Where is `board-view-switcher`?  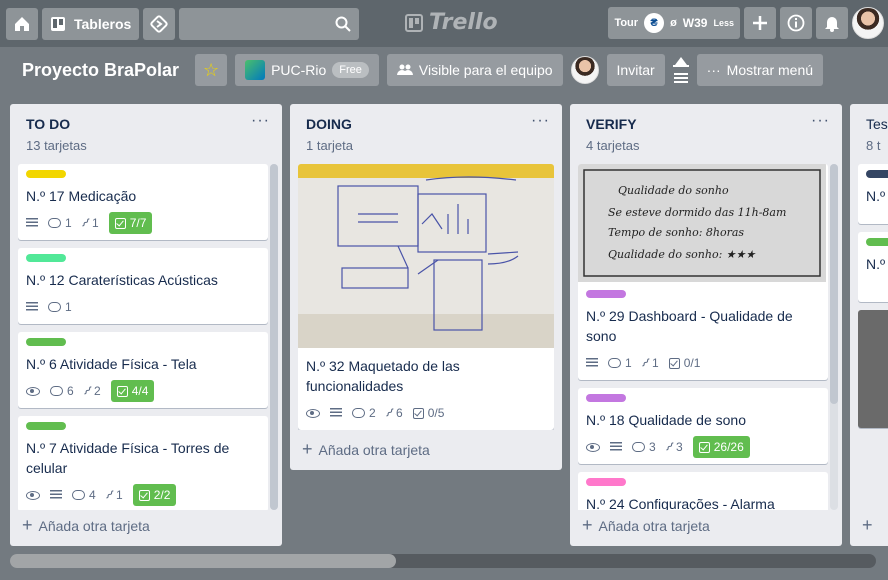 board-view-switcher is located at coordinates (680, 70).